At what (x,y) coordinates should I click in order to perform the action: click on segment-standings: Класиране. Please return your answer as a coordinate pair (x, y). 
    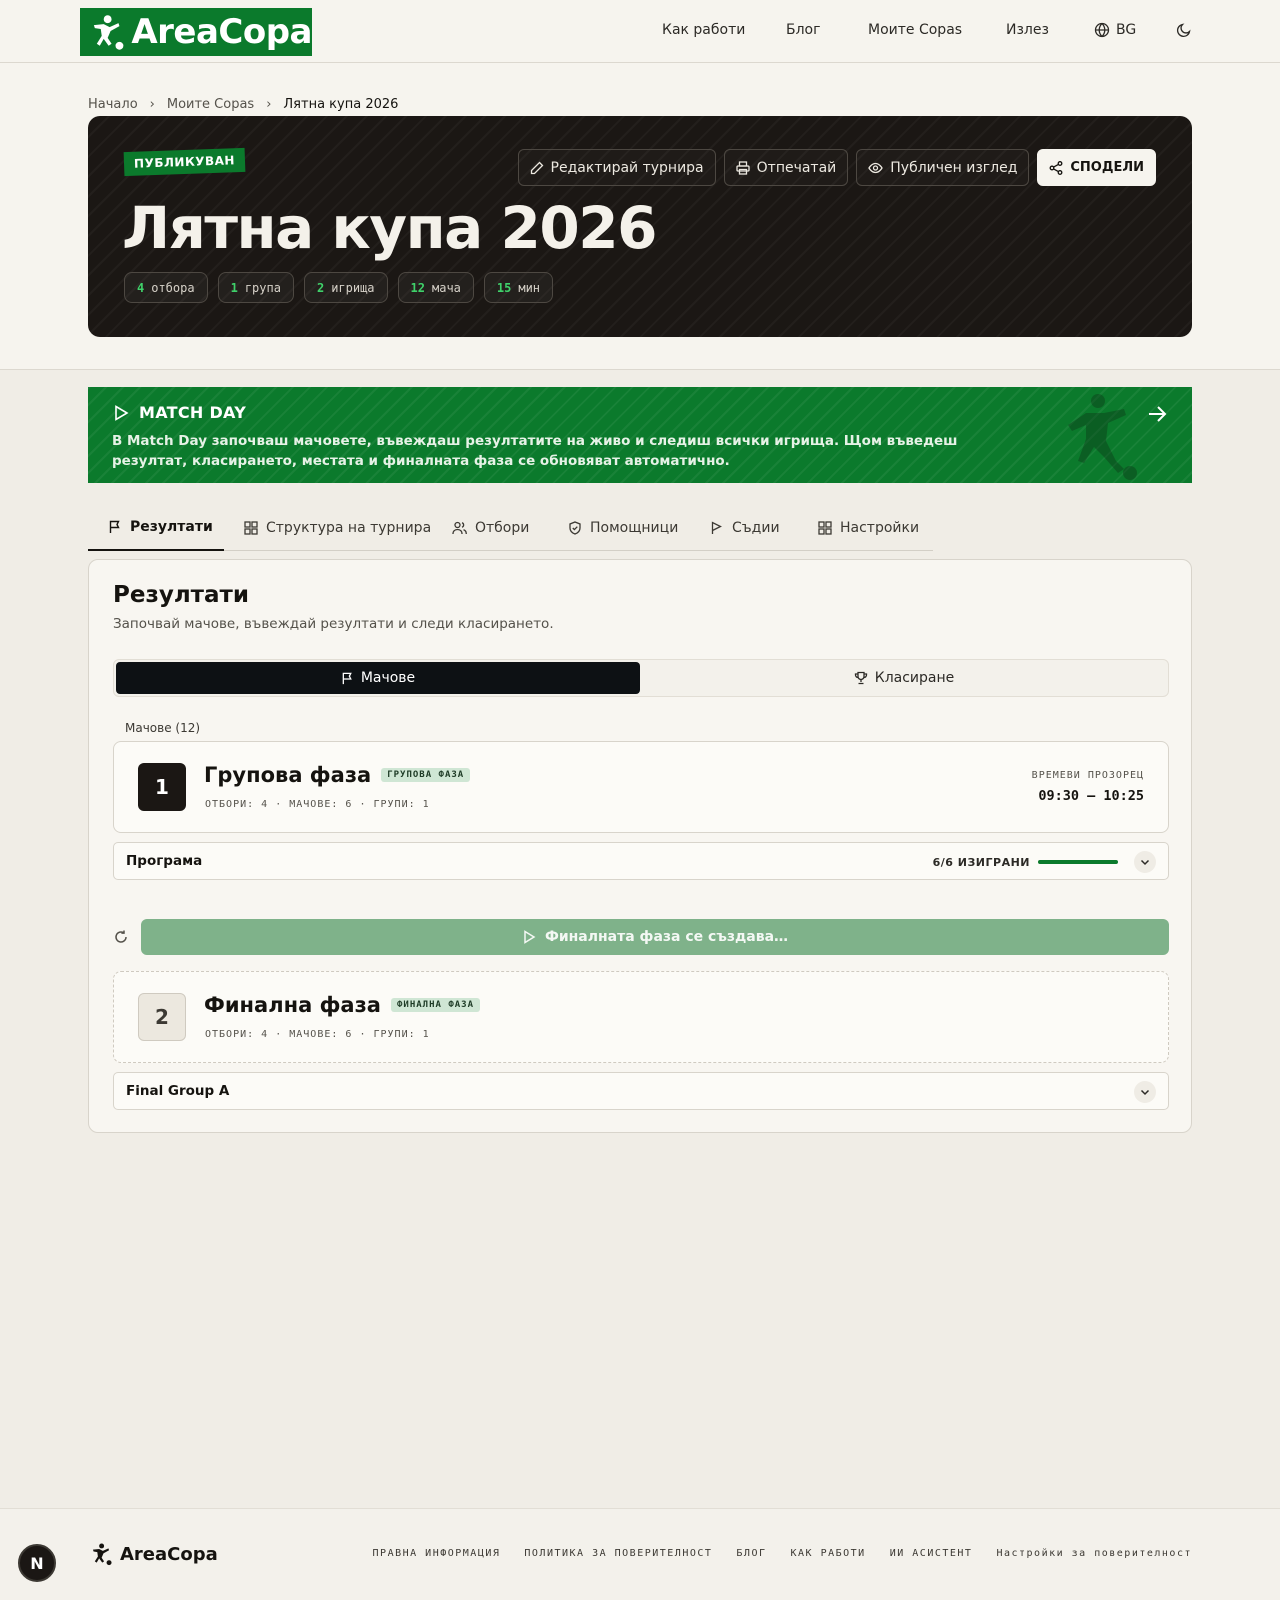
    Looking at the image, I should click on (904, 678).